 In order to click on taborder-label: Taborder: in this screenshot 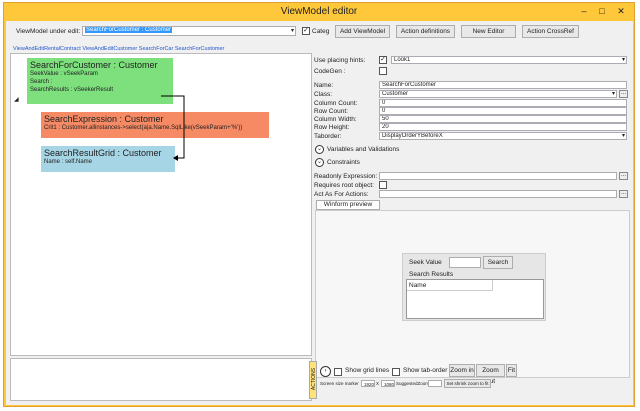, I will do `click(328, 136)`.